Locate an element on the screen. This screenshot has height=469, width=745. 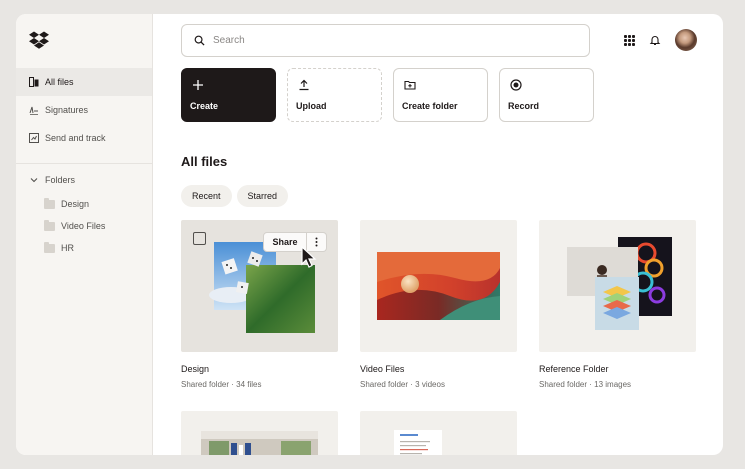
quick-actions: Create Upload Create folder Record is located at coordinates (393, 95).